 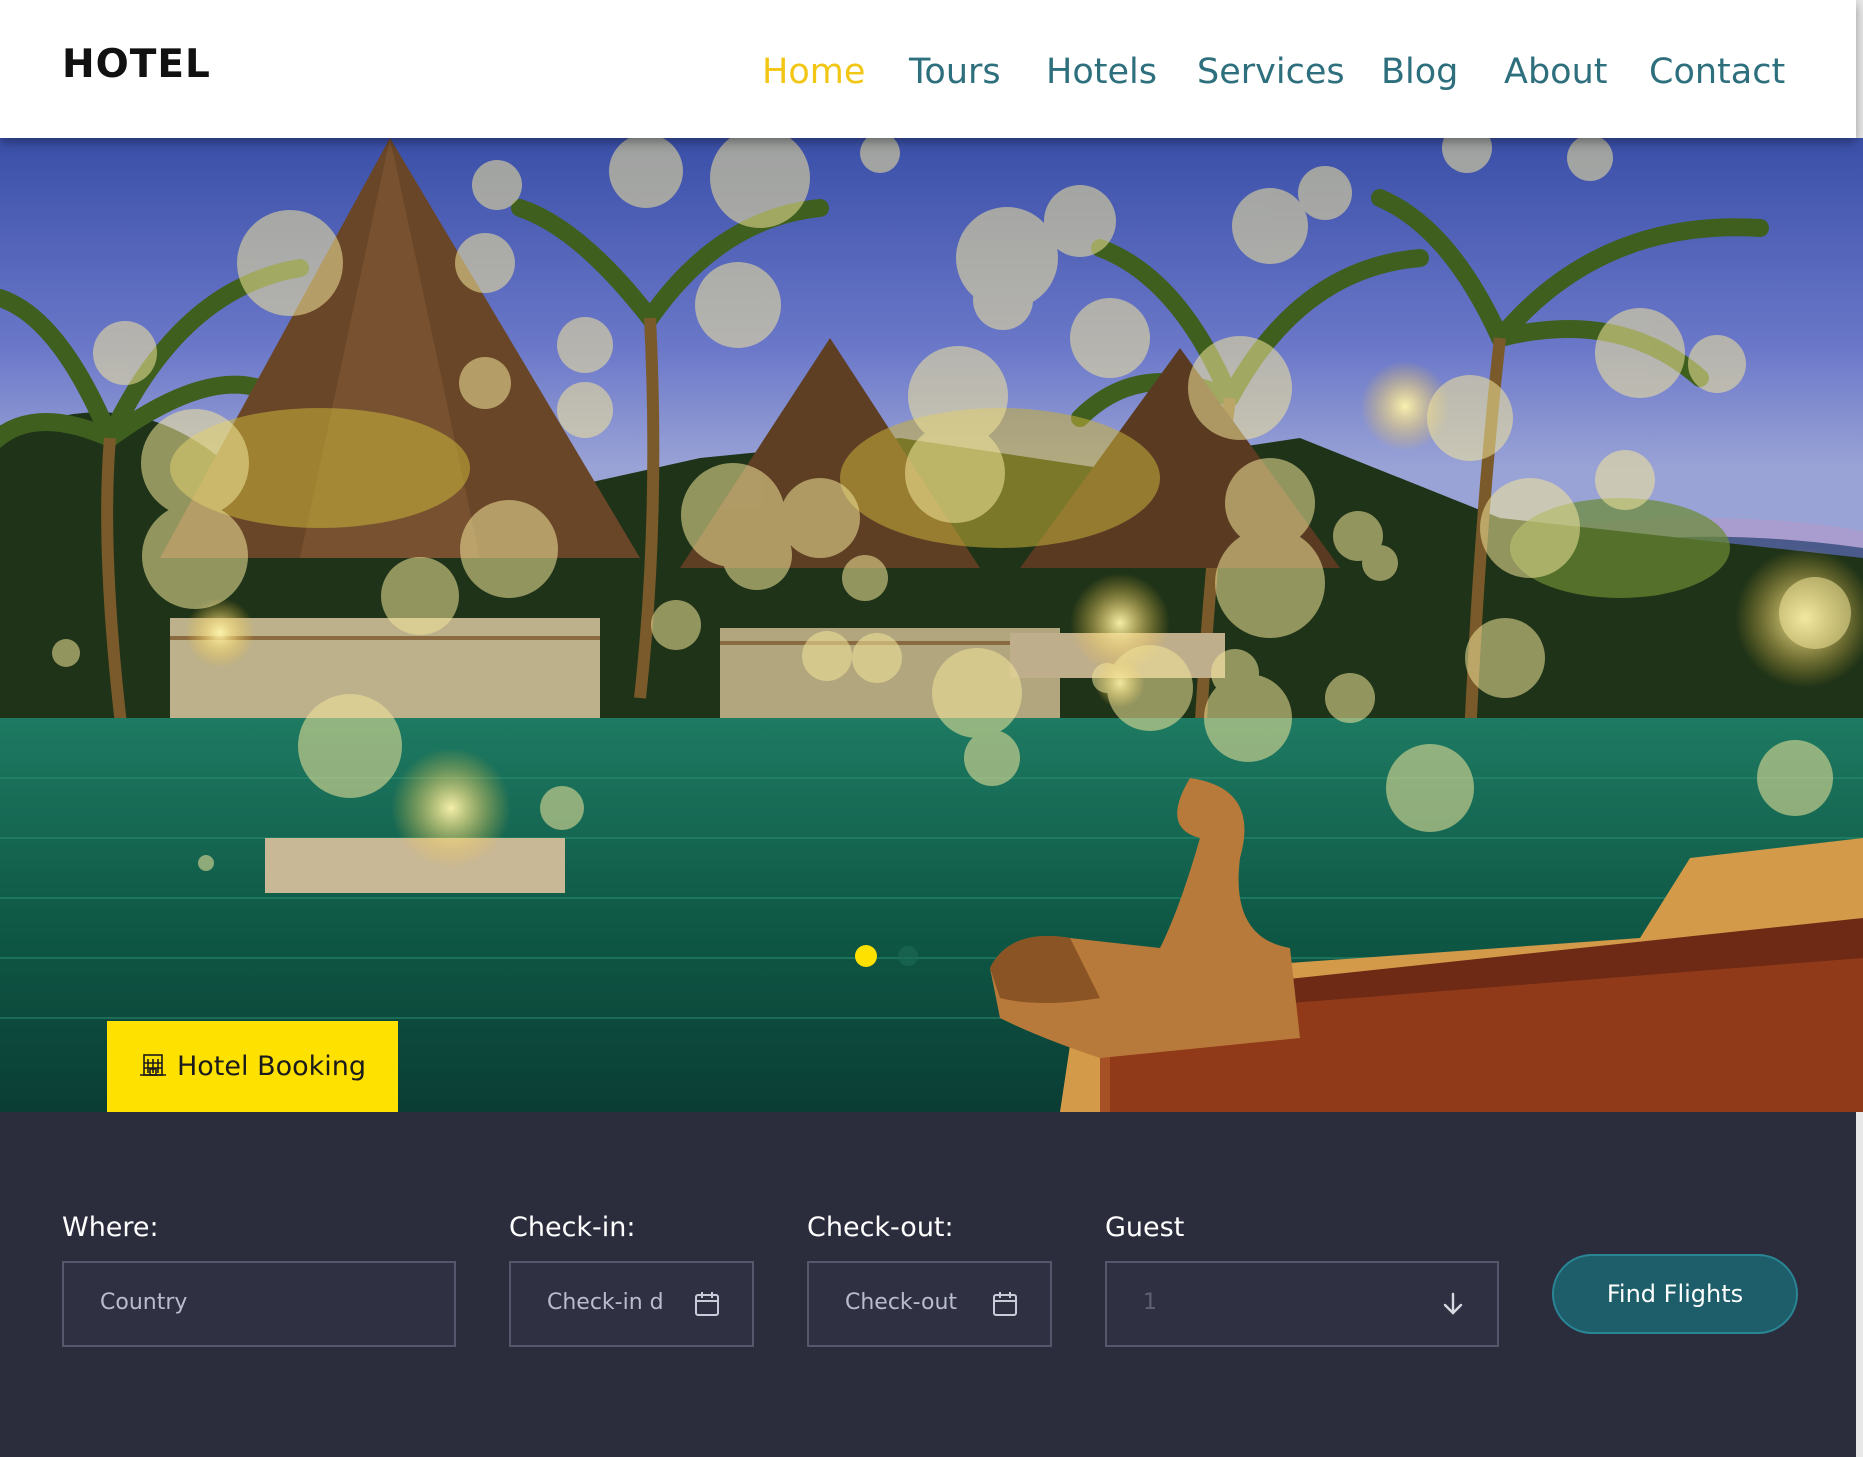 I want to click on nav-blog: Blog, so click(x=1419, y=72).